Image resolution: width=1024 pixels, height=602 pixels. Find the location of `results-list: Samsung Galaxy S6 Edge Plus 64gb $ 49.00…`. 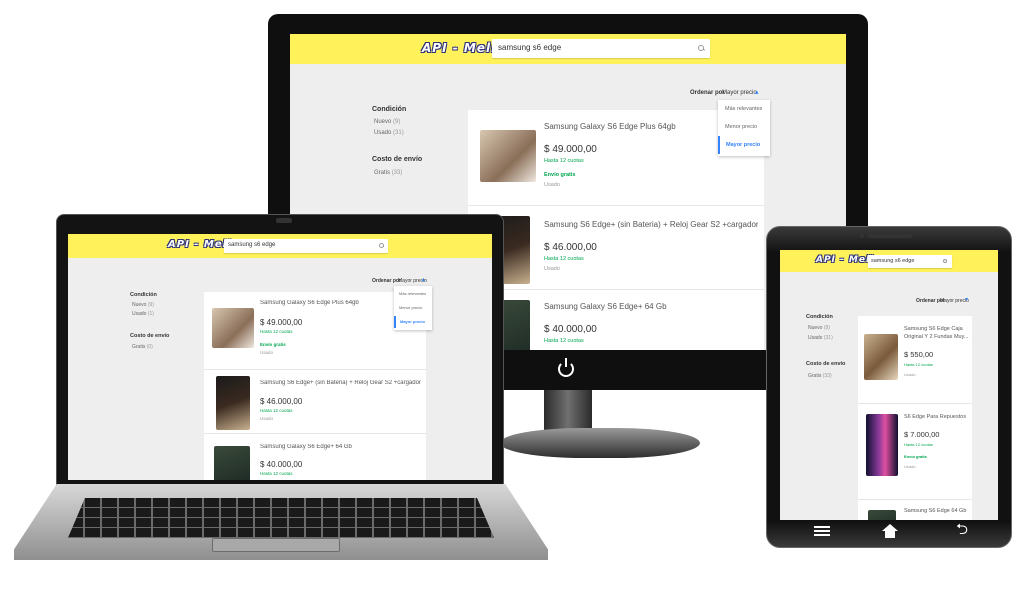

results-list: Samsung Galaxy S6 Edge Plus 64gb $ 49.00… is located at coordinates (315, 386).